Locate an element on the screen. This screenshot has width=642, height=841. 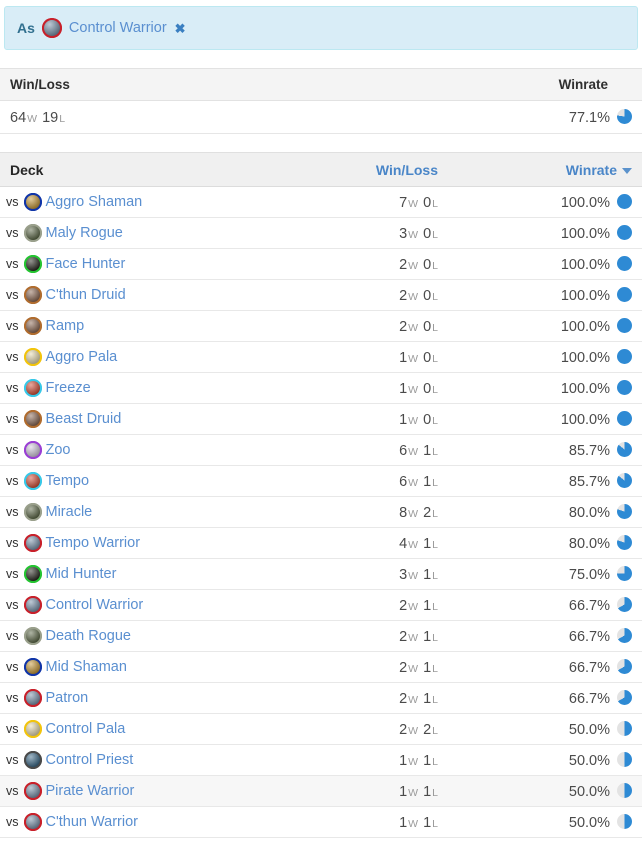
table-row: vs Pirate Warrior 1W 1L 50.0% is located at coordinates (321, 791).